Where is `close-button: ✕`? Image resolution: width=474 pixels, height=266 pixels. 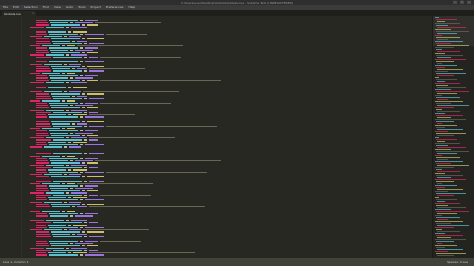
close-button: ✕ is located at coordinates (469, 2).